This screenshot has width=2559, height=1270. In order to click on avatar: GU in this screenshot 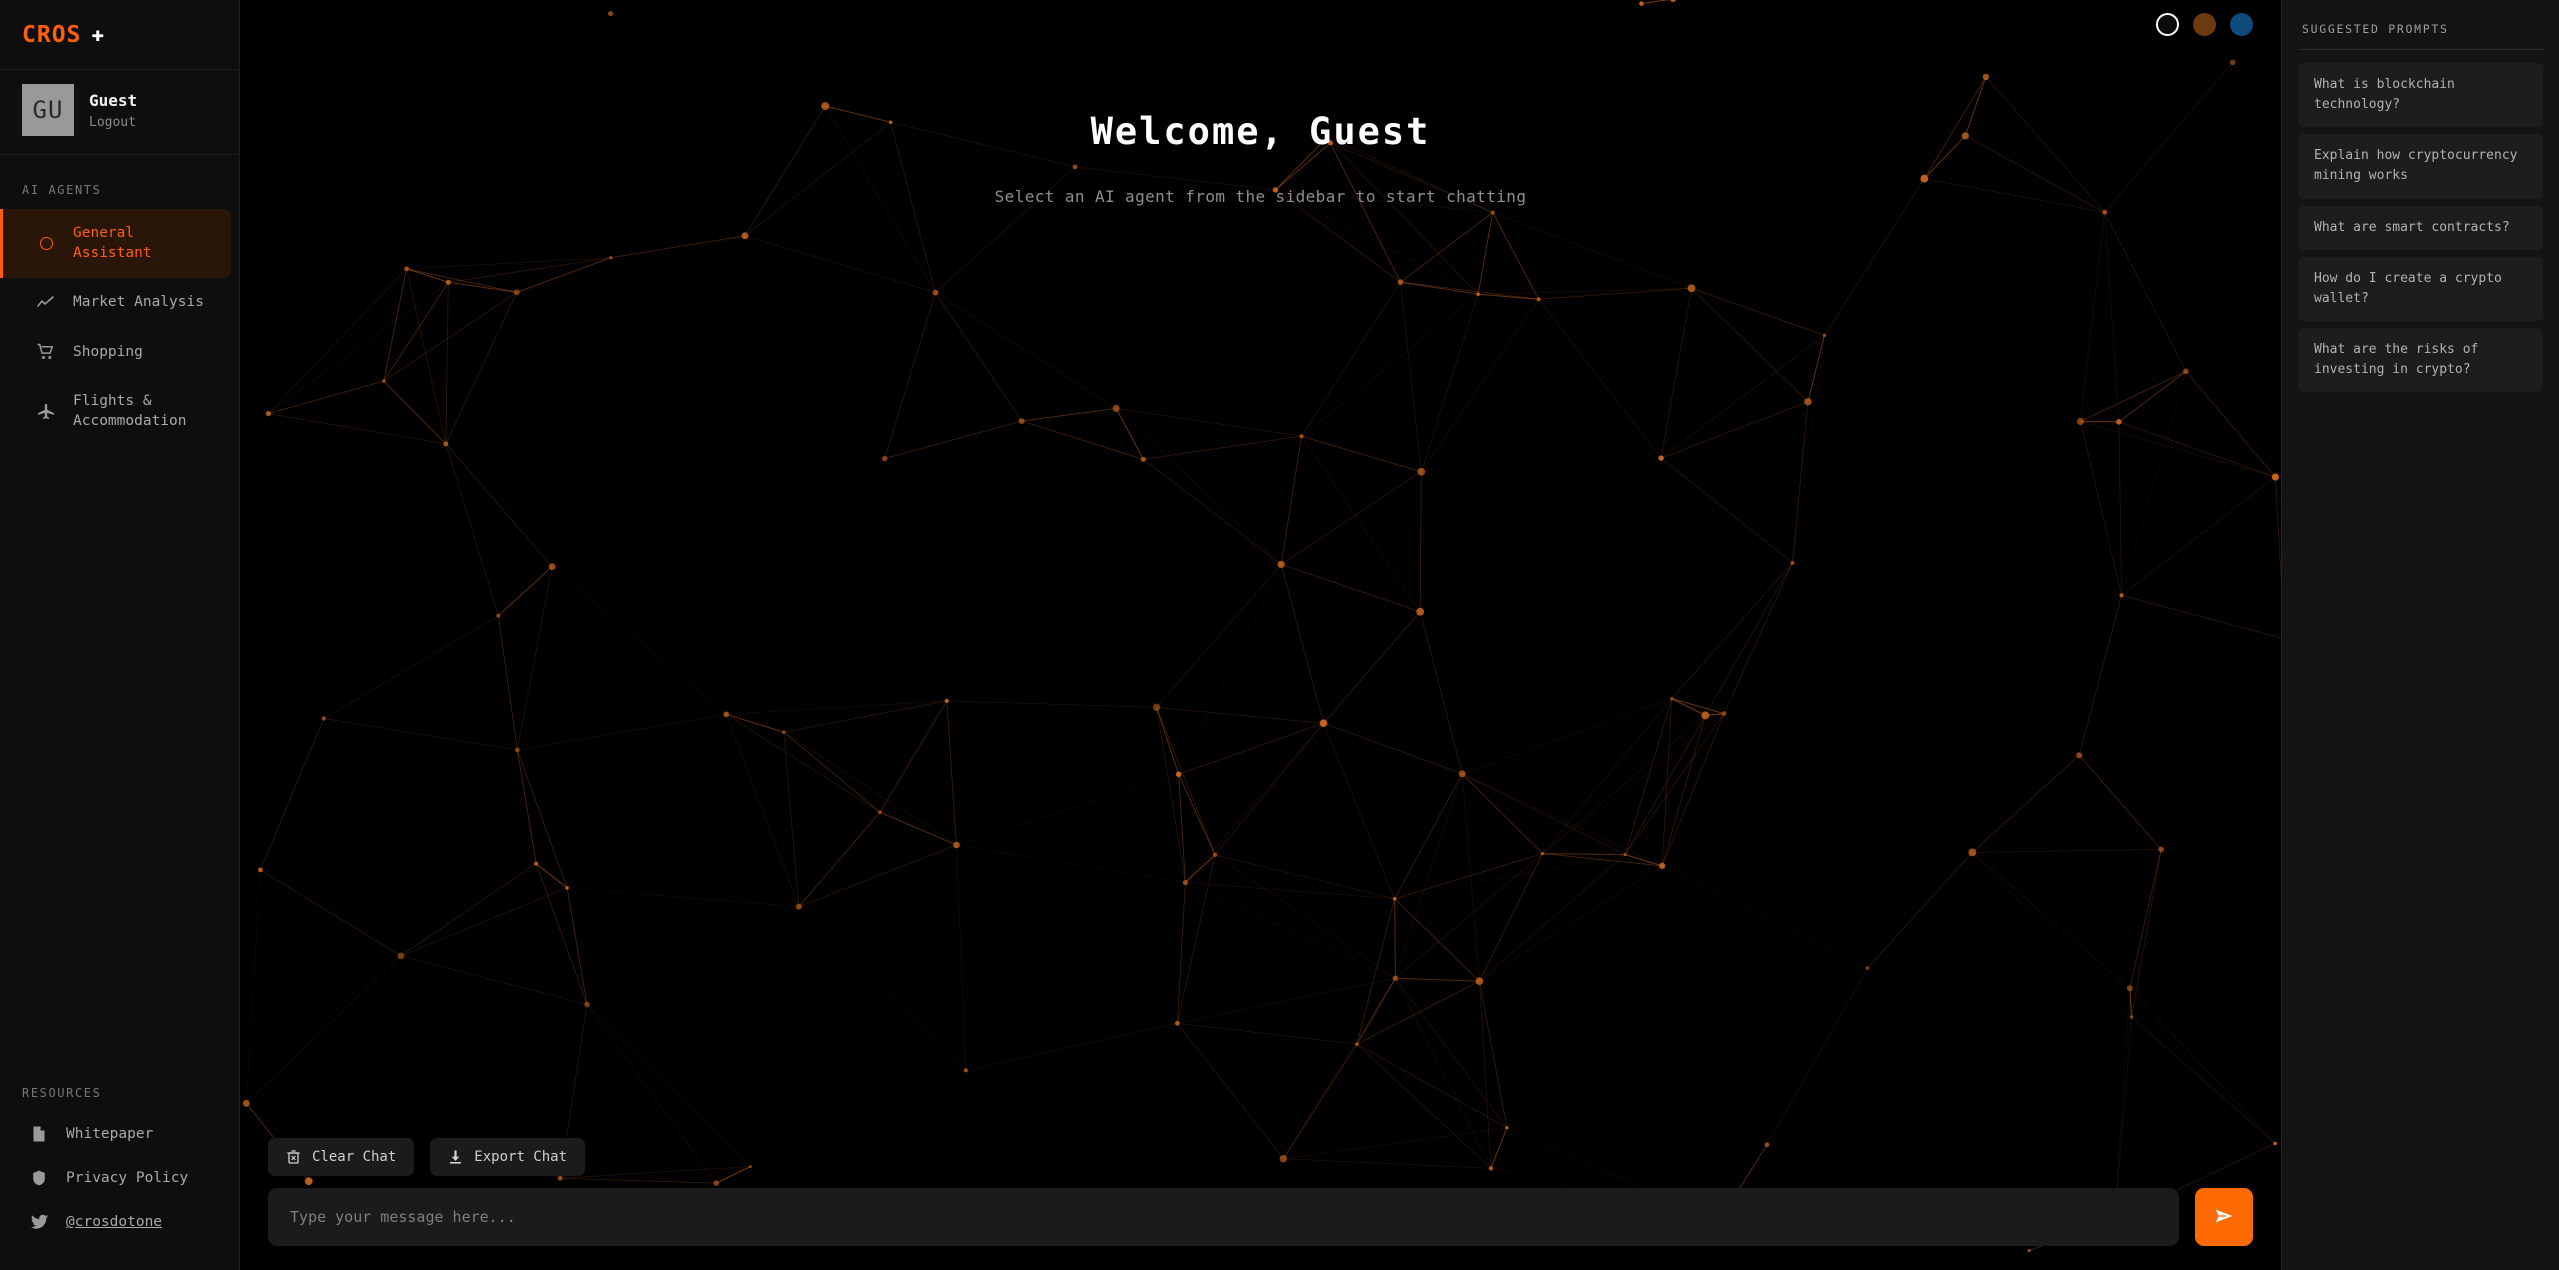, I will do `click(48, 110)`.